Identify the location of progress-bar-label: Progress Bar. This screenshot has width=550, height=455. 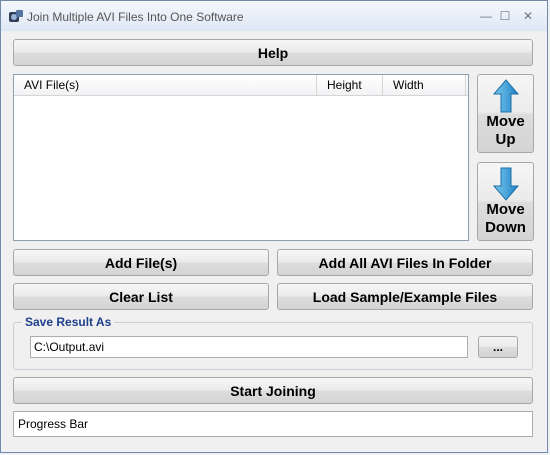
(53, 424).